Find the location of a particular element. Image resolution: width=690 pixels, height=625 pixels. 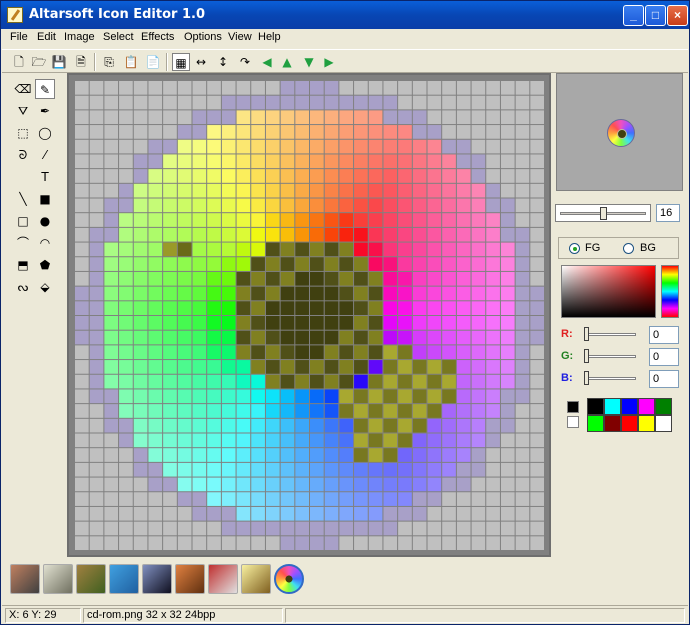

menu-edit: Edit is located at coordinates (46, 37).